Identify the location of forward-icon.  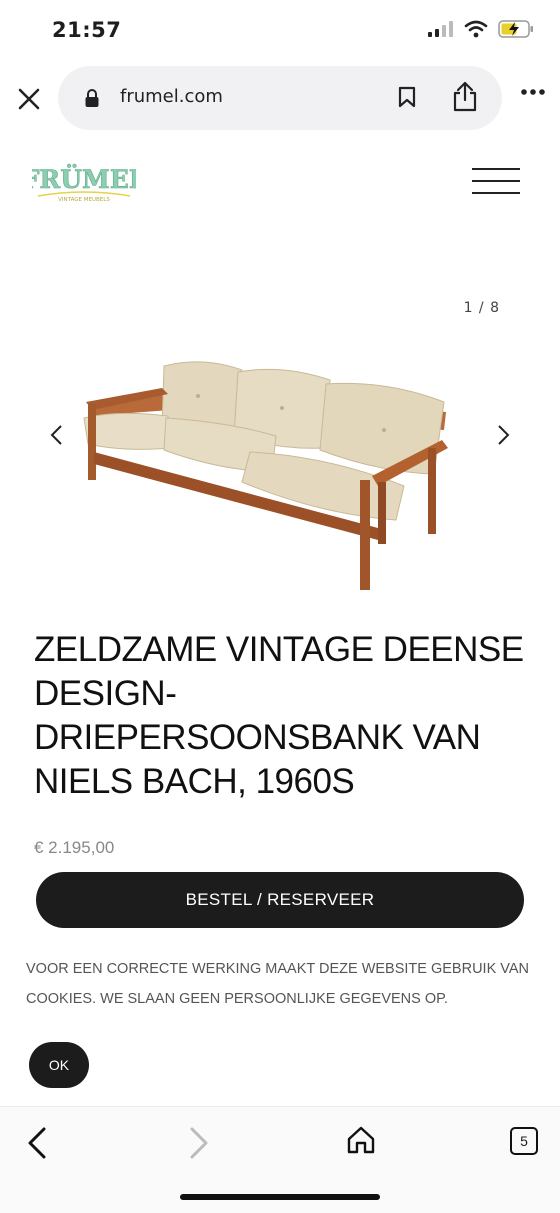
(199, 1143).